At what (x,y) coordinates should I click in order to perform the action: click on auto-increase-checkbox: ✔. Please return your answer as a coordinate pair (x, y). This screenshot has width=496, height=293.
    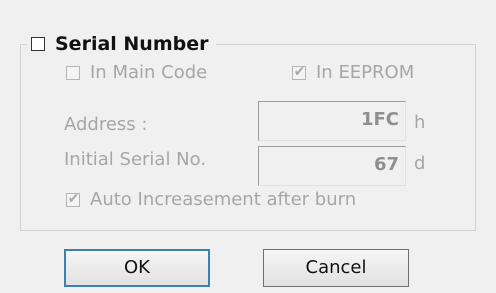
    Looking at the image, I should click on (73, 198).